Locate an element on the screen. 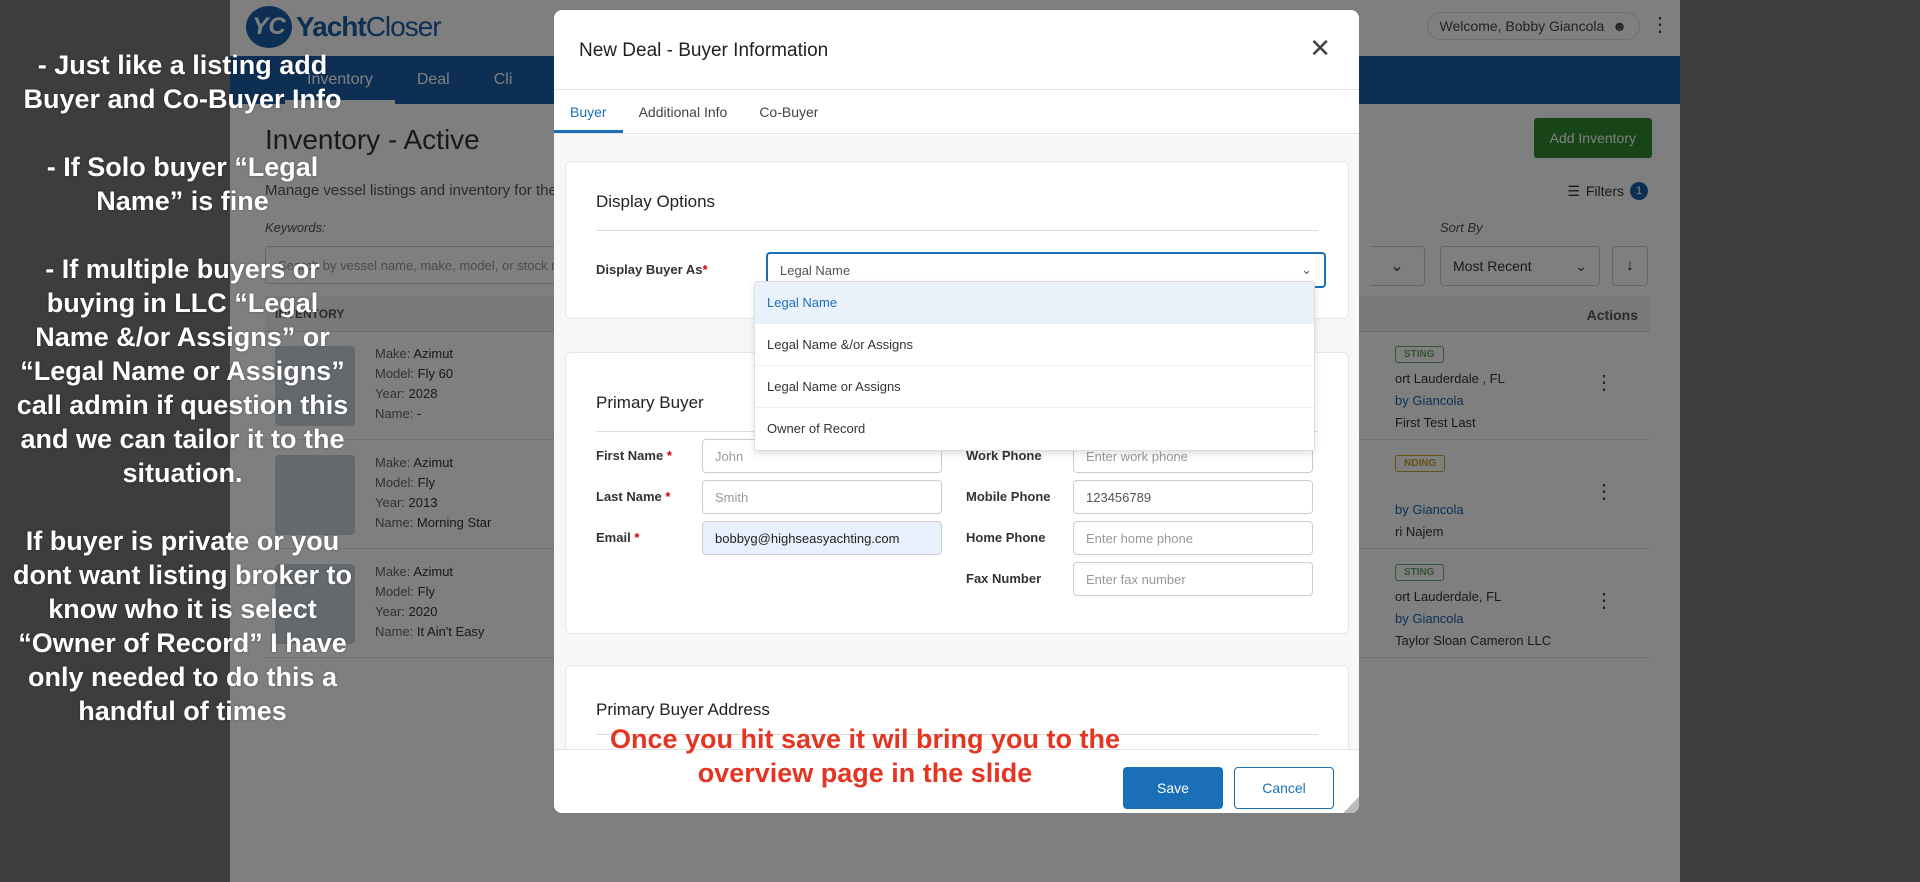  email-label: Email * is located at coordinates (617, 537).